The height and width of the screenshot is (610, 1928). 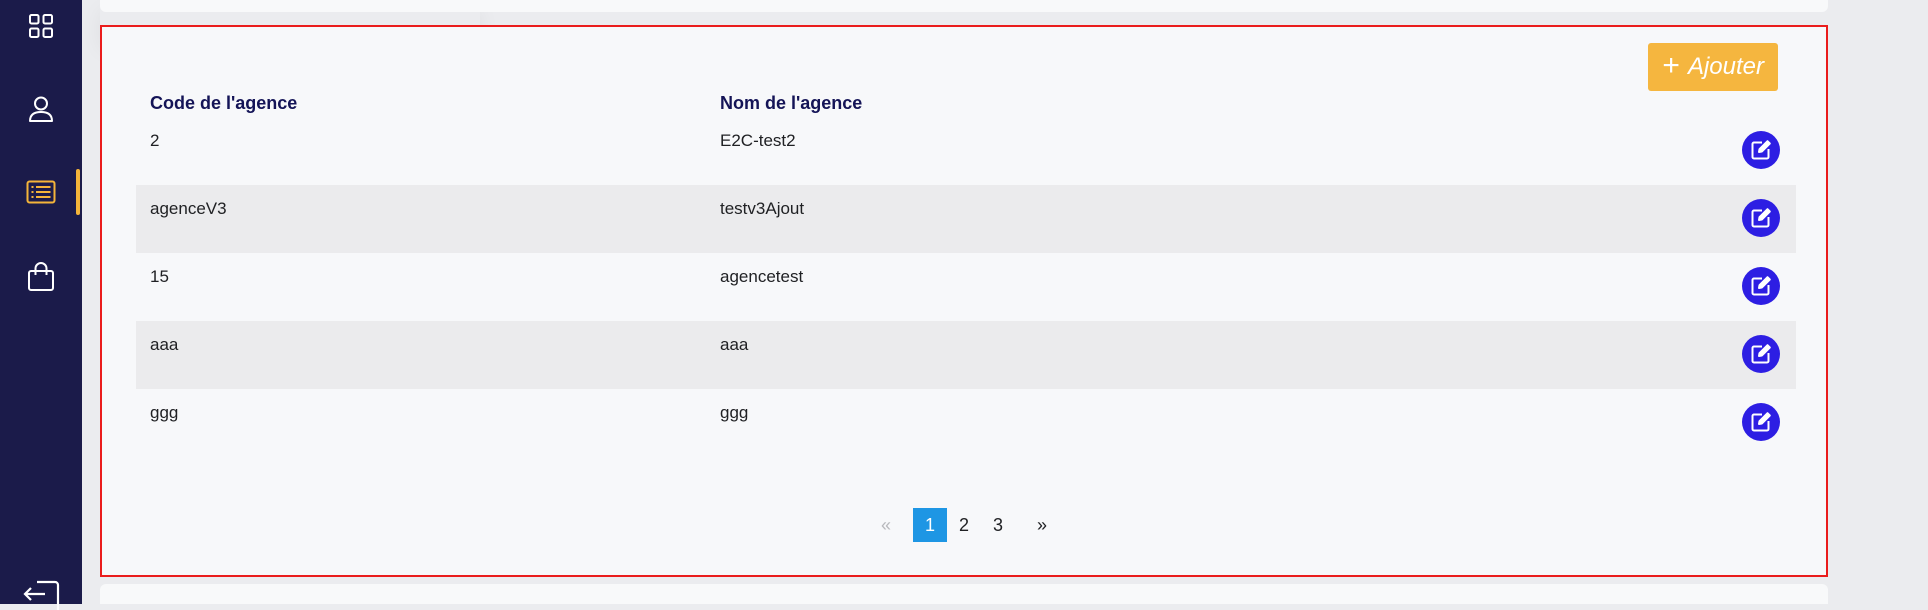 I want to click on agency-name: ggg, so click(x=734, y=412).